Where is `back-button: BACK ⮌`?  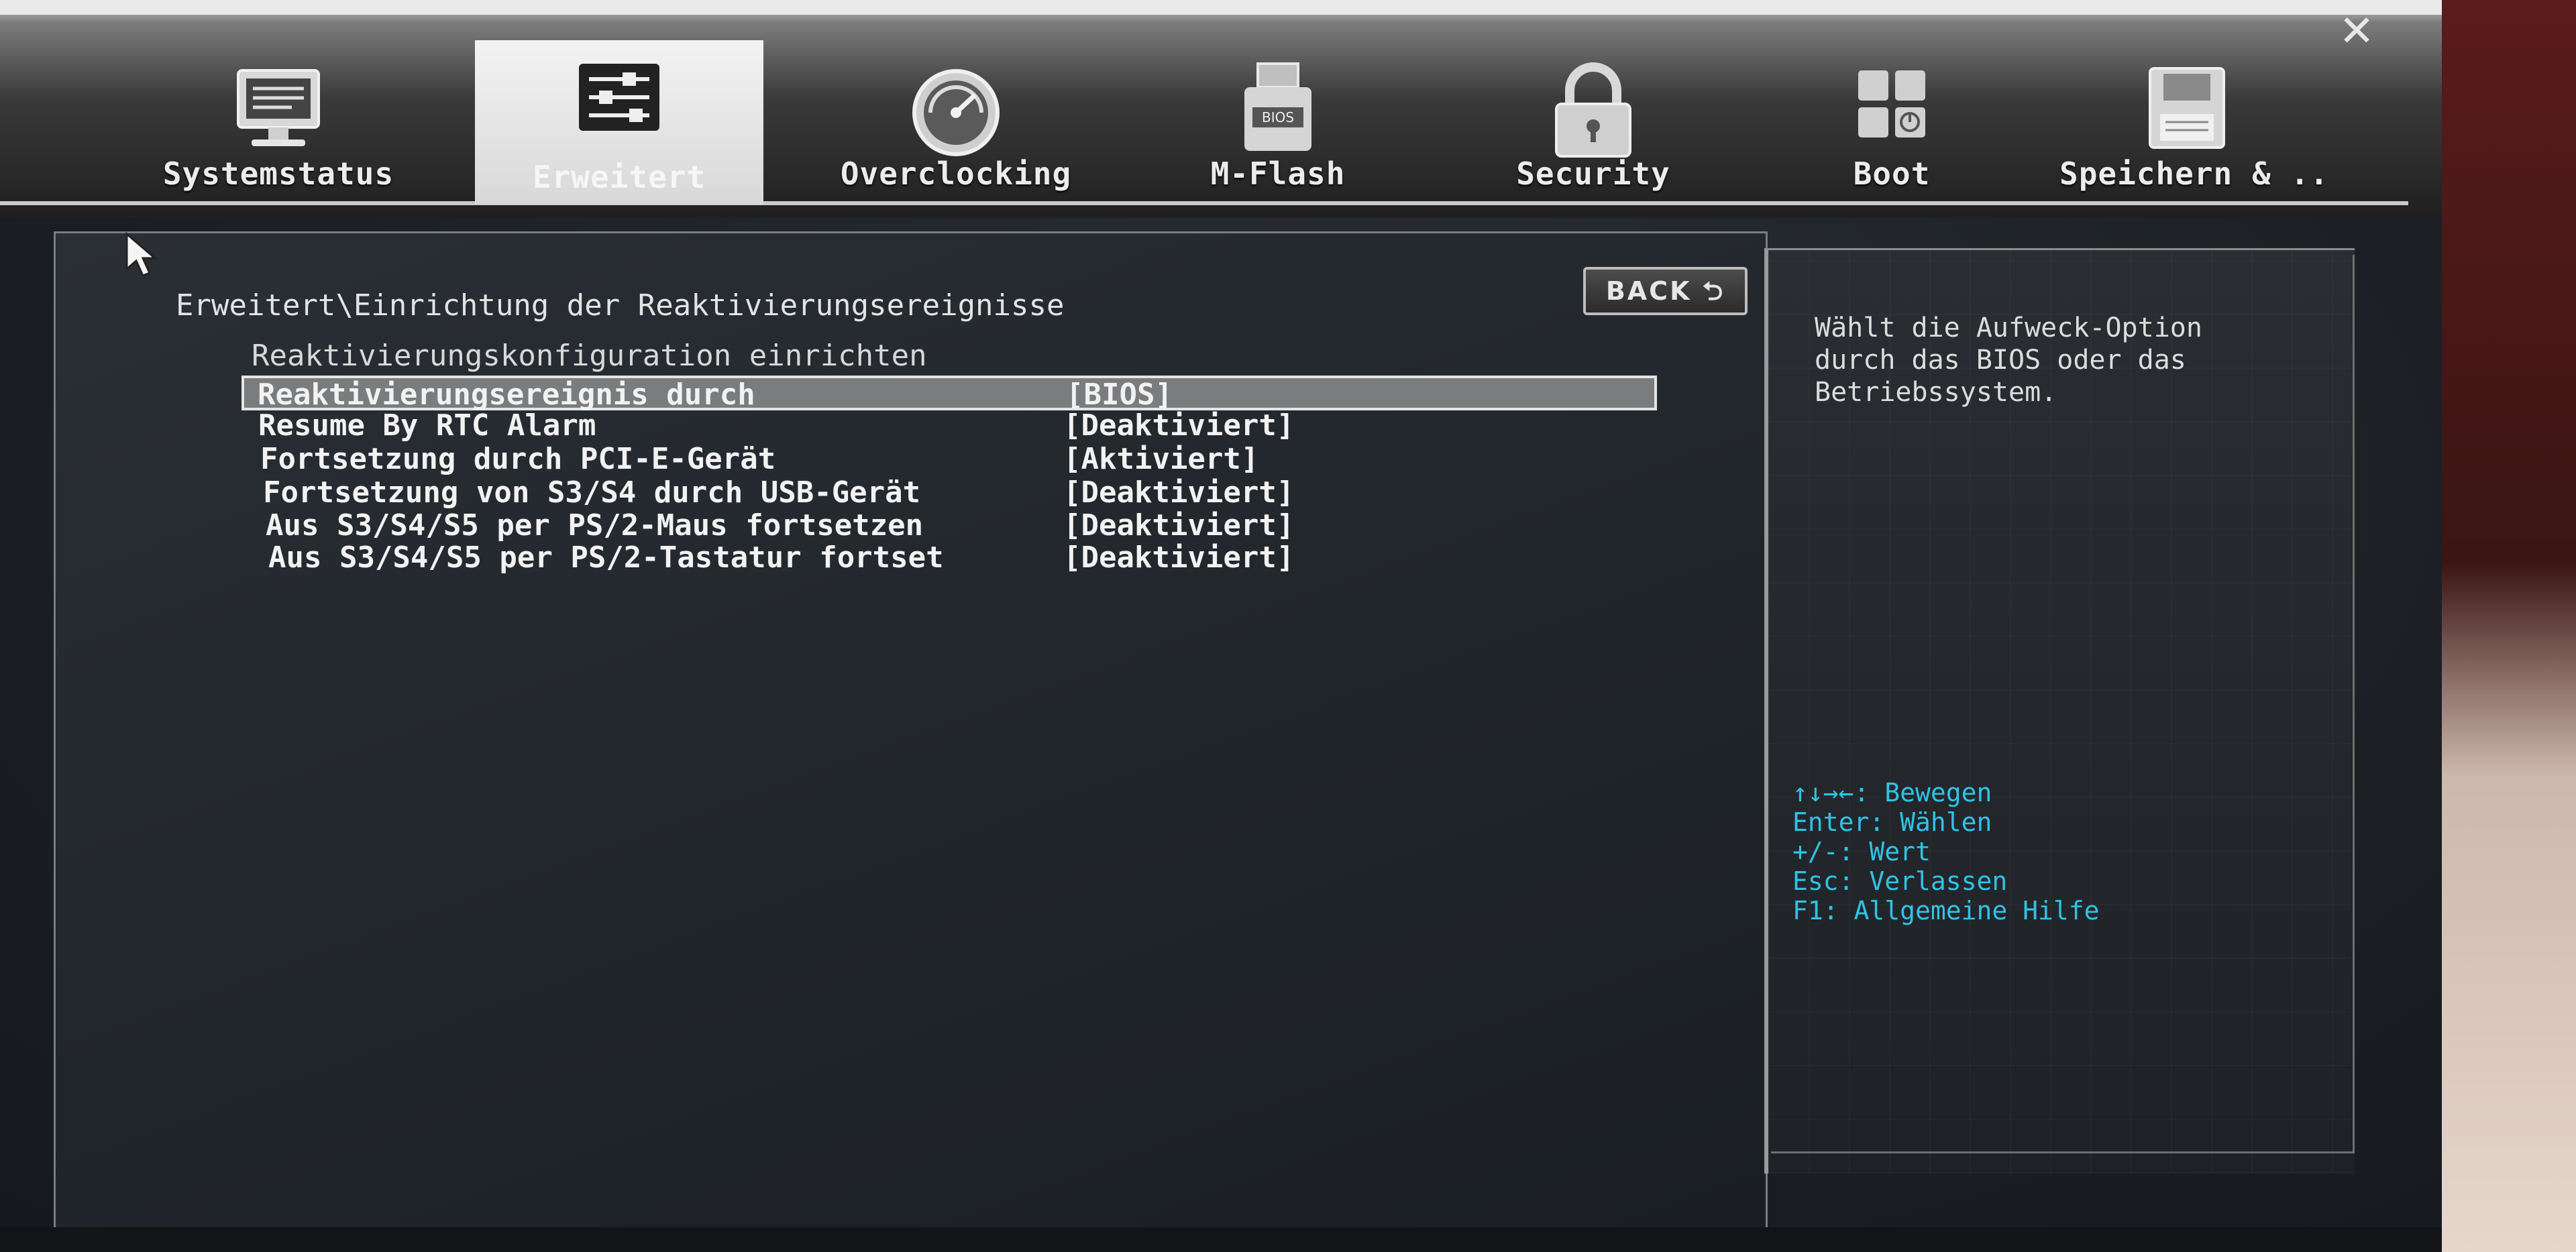
back-button: BACK ⮌ is located at coordinates (1665, 291).